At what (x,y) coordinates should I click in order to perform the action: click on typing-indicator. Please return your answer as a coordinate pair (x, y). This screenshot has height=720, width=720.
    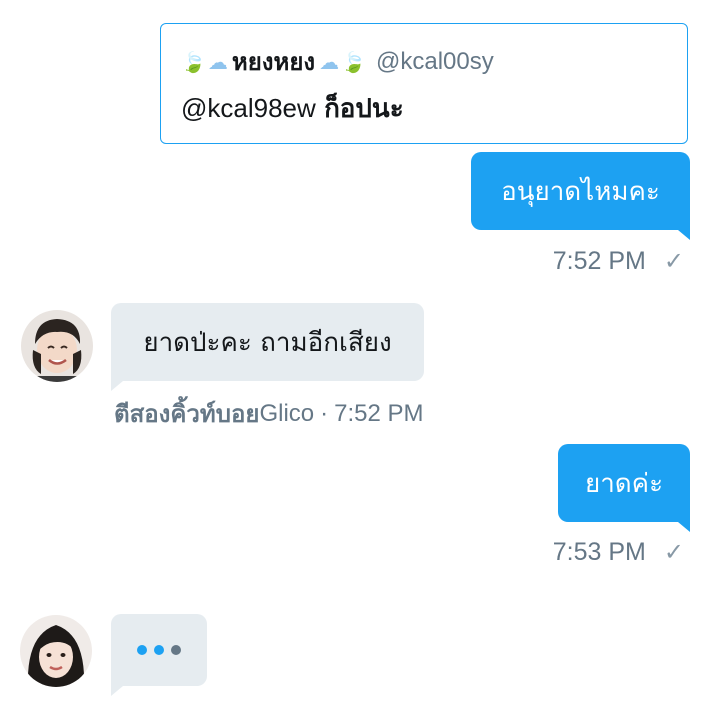
    Looking at the image, I should click on (159, 655).